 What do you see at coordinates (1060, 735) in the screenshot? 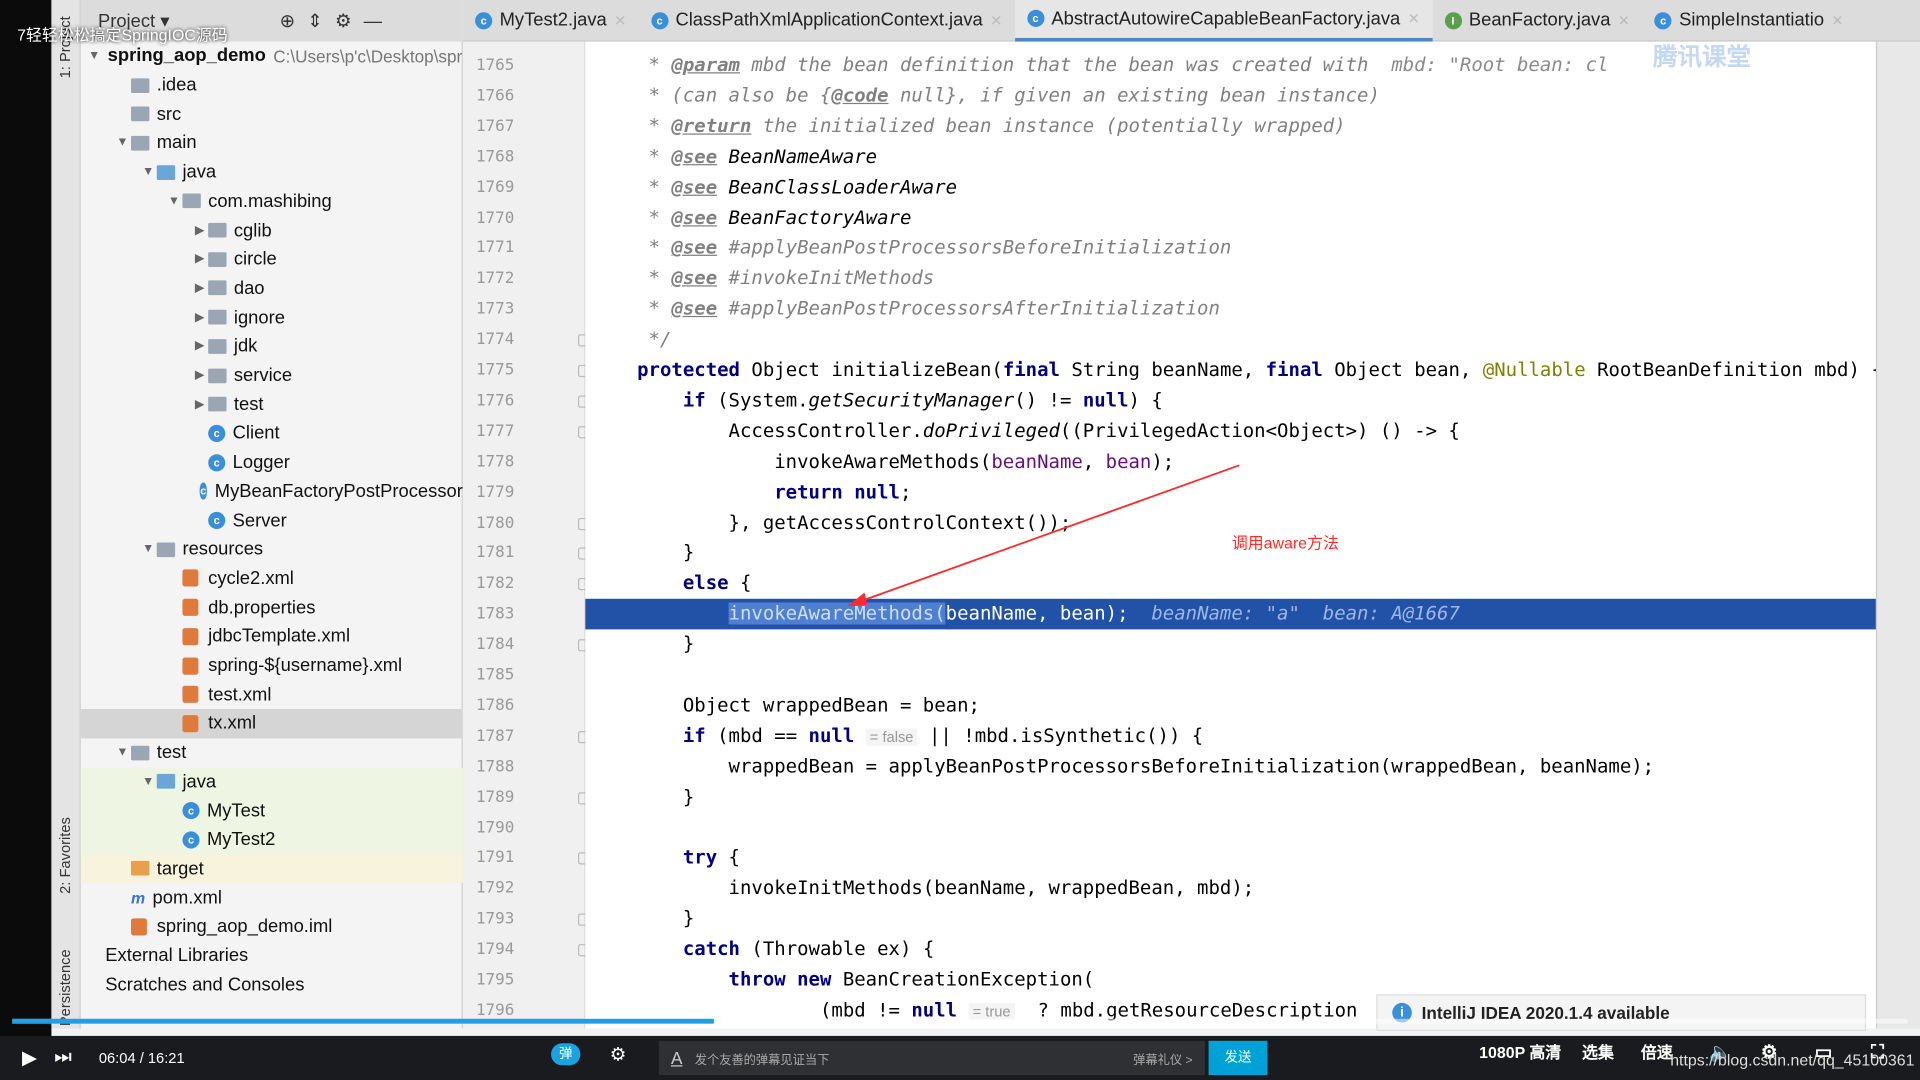
I see `code-token: || !mbd.isSynthetic()) {` at bounding box center [1060, 735].